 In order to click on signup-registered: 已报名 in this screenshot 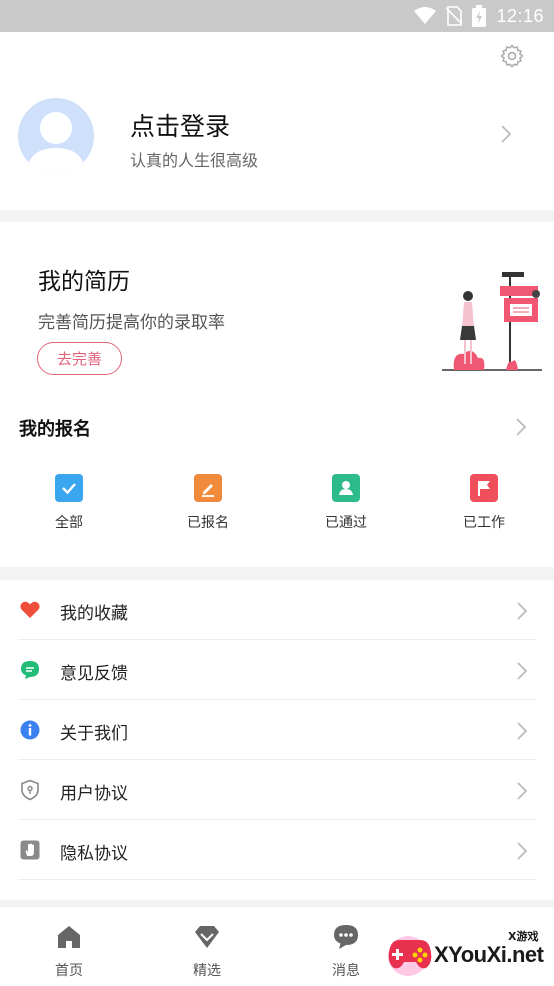, I will do `click(208, 504)`.